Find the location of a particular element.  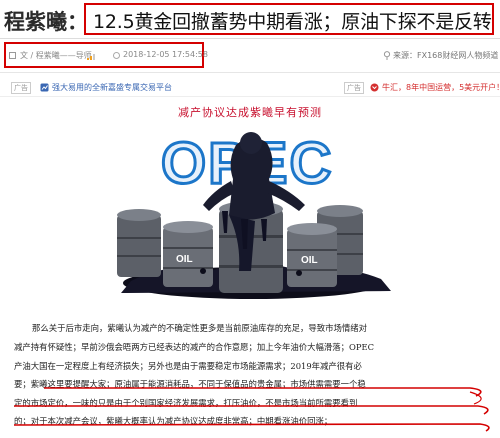

meta-divider is located at coordinates (250, 72).